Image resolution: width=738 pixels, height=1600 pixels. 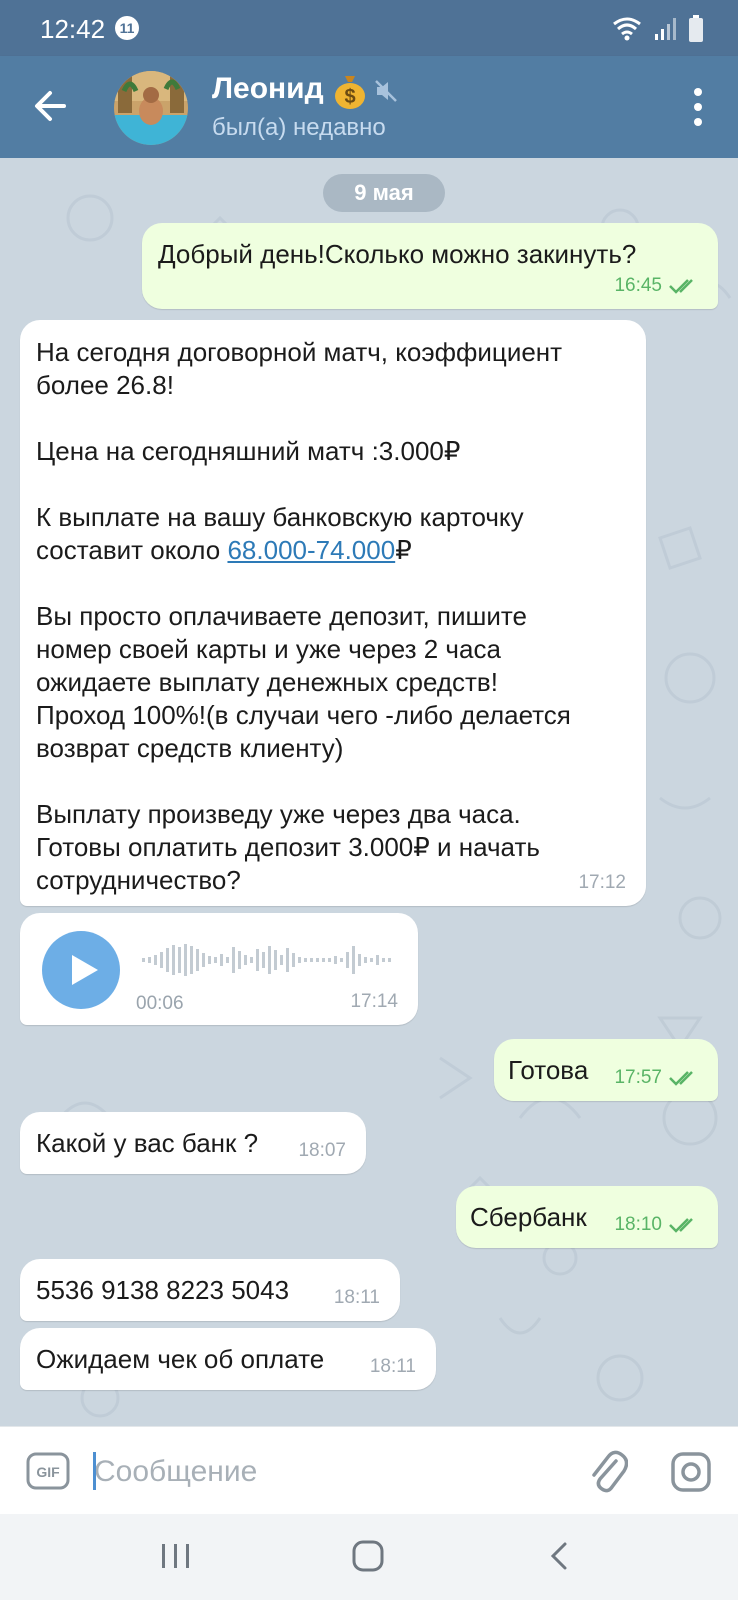 I want to click on text-cursor, so click(x=94, y=1471).